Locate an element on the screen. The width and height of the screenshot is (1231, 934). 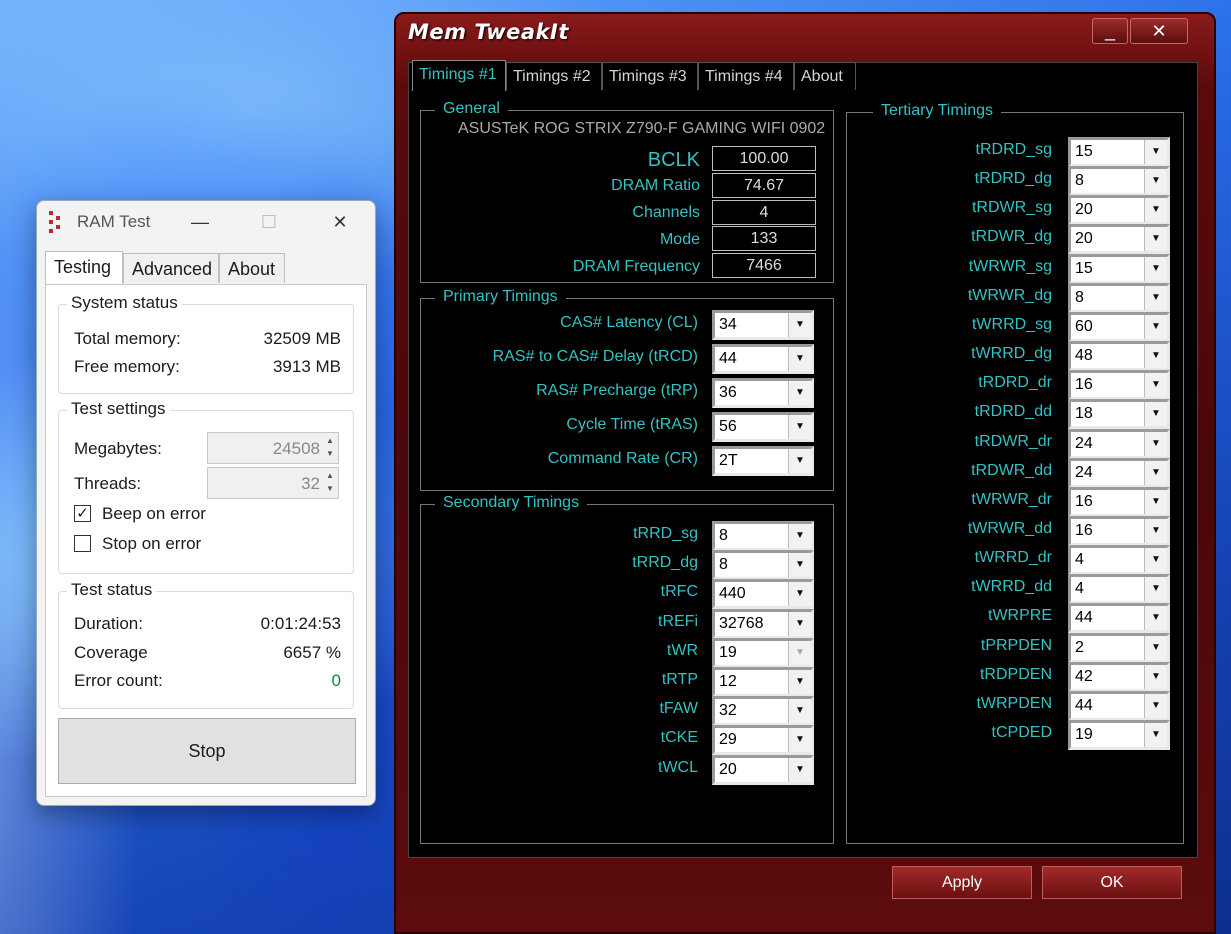
timing-select: 60 ▼ is located at coordinates (1119, 326).